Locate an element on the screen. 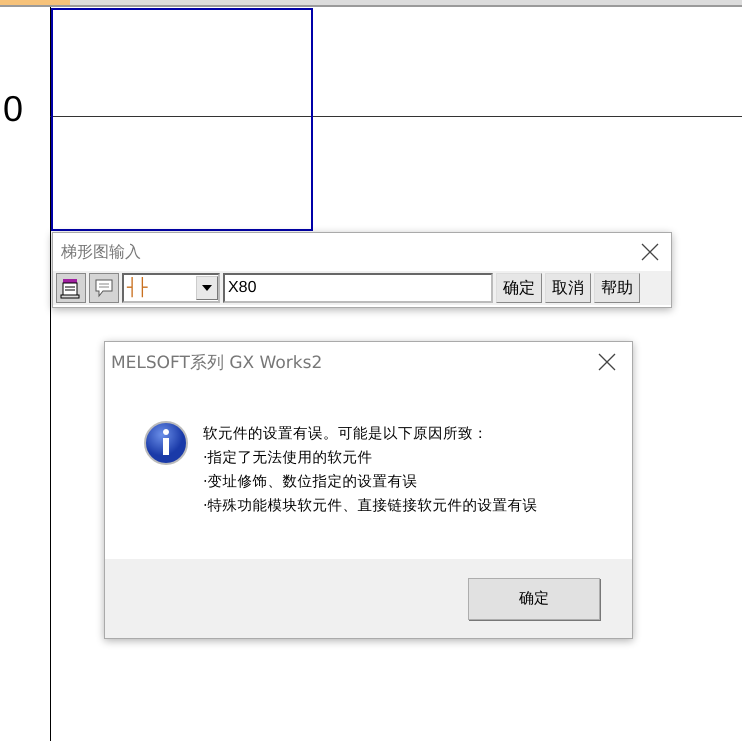 The width and height of the screenshot is (742, 741). message-text: ·变址修饰、数位指定的设置有误 is located at coordinates (311, 481).